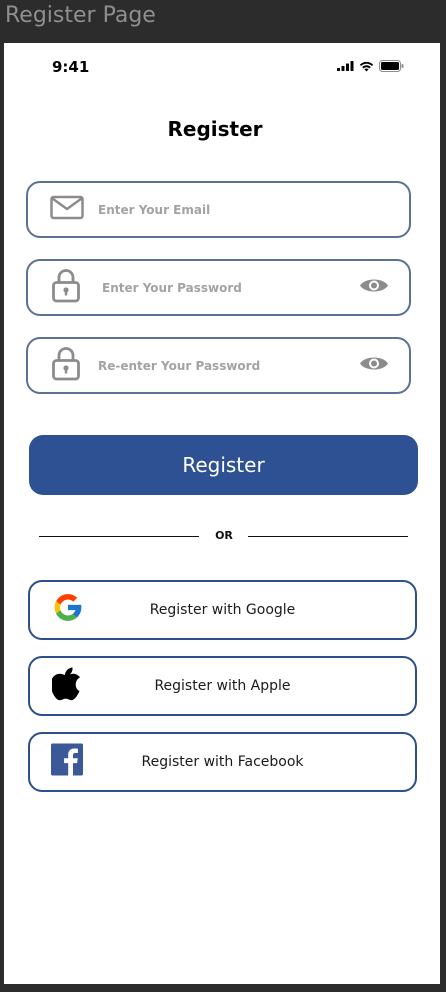  What do you see at coordinates (366, 66) in the screenshot?
I see `wifi-icon` at bounding box center [366, 66].